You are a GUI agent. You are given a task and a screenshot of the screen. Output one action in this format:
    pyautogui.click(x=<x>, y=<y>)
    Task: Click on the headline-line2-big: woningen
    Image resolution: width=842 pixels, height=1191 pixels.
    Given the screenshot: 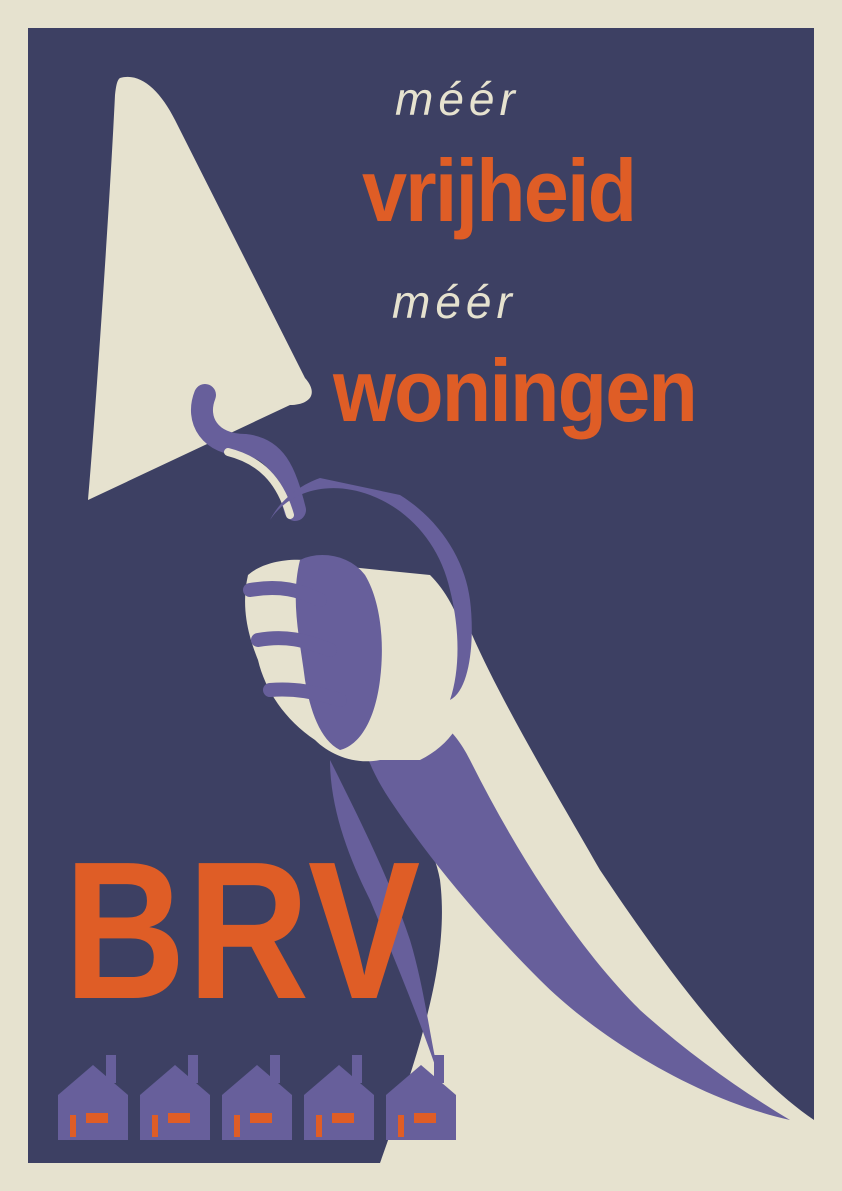 What is the action you would take?
    pyautogui.click(x=515, y=390)
    